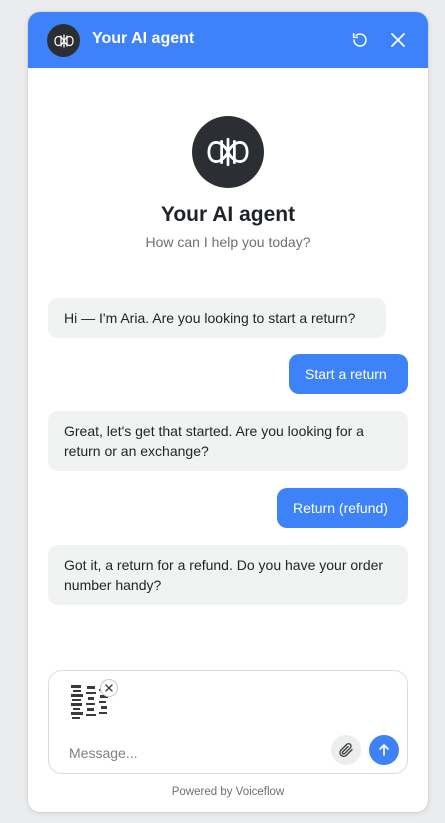  I want to click on powered-by-footer: Powered by Voiceflow, so click(228, 792).